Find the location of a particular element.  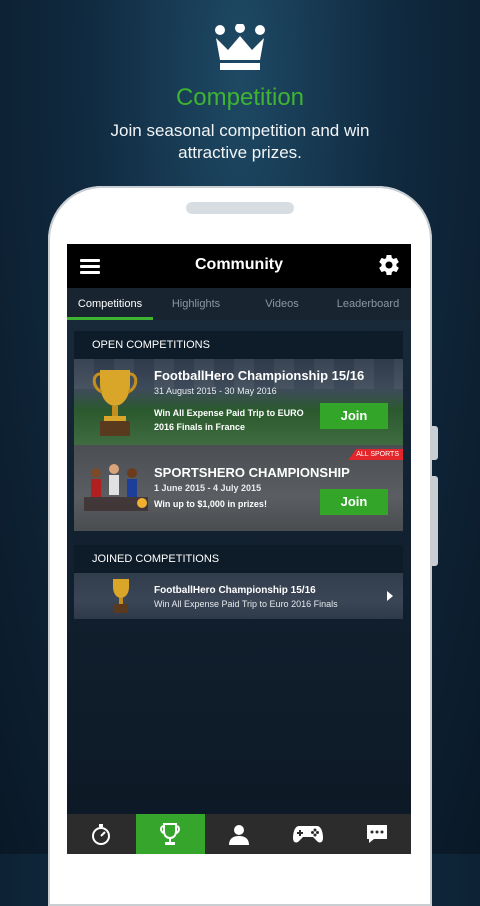

competition-title: SPORTSHERO CHAMPIONSHIP is located at coordinates (252, 472).